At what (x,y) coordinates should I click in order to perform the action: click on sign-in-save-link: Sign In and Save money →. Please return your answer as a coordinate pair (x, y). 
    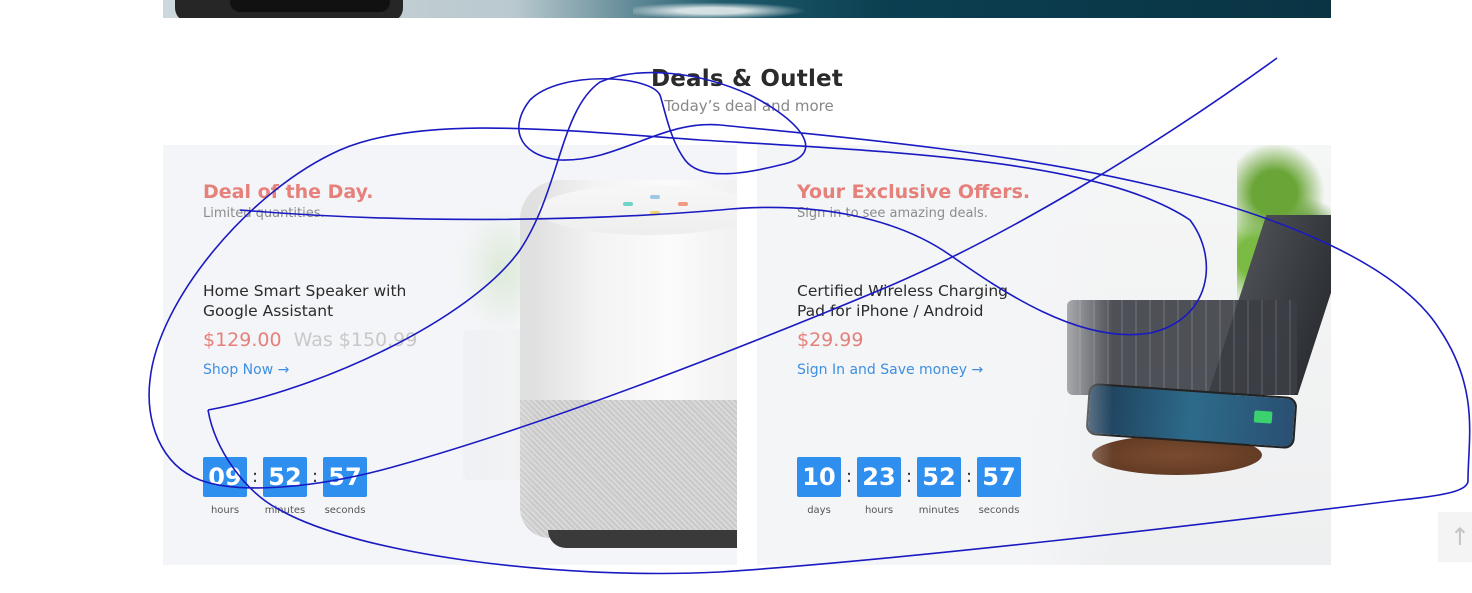
    Looking at the image, I should click on (890, 370).